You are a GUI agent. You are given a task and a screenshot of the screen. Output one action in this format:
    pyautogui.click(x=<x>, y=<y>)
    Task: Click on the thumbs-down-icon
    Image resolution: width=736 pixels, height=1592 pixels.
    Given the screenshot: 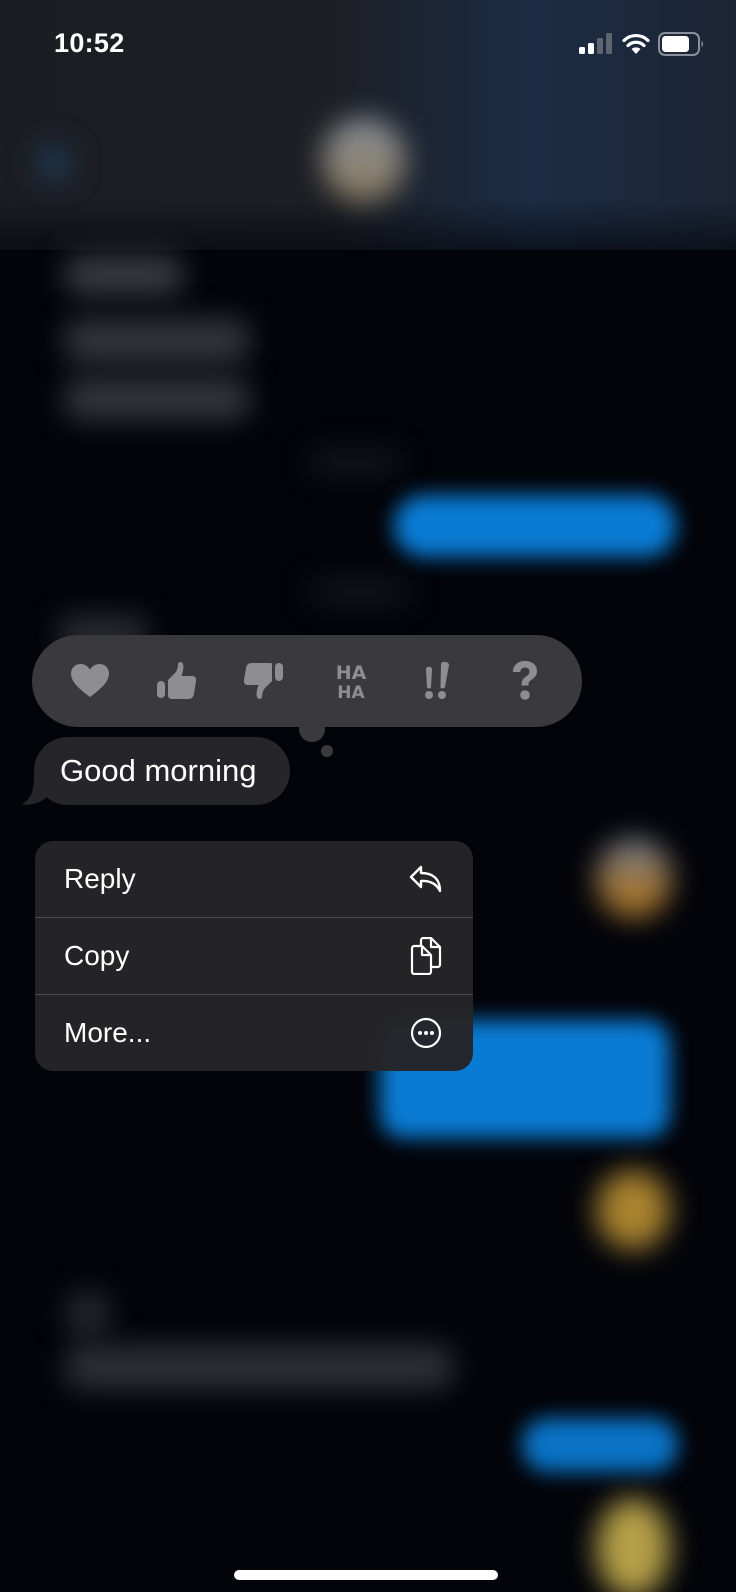 What is the action you would take?
    pyautogui.click(x=263, y=681)
    